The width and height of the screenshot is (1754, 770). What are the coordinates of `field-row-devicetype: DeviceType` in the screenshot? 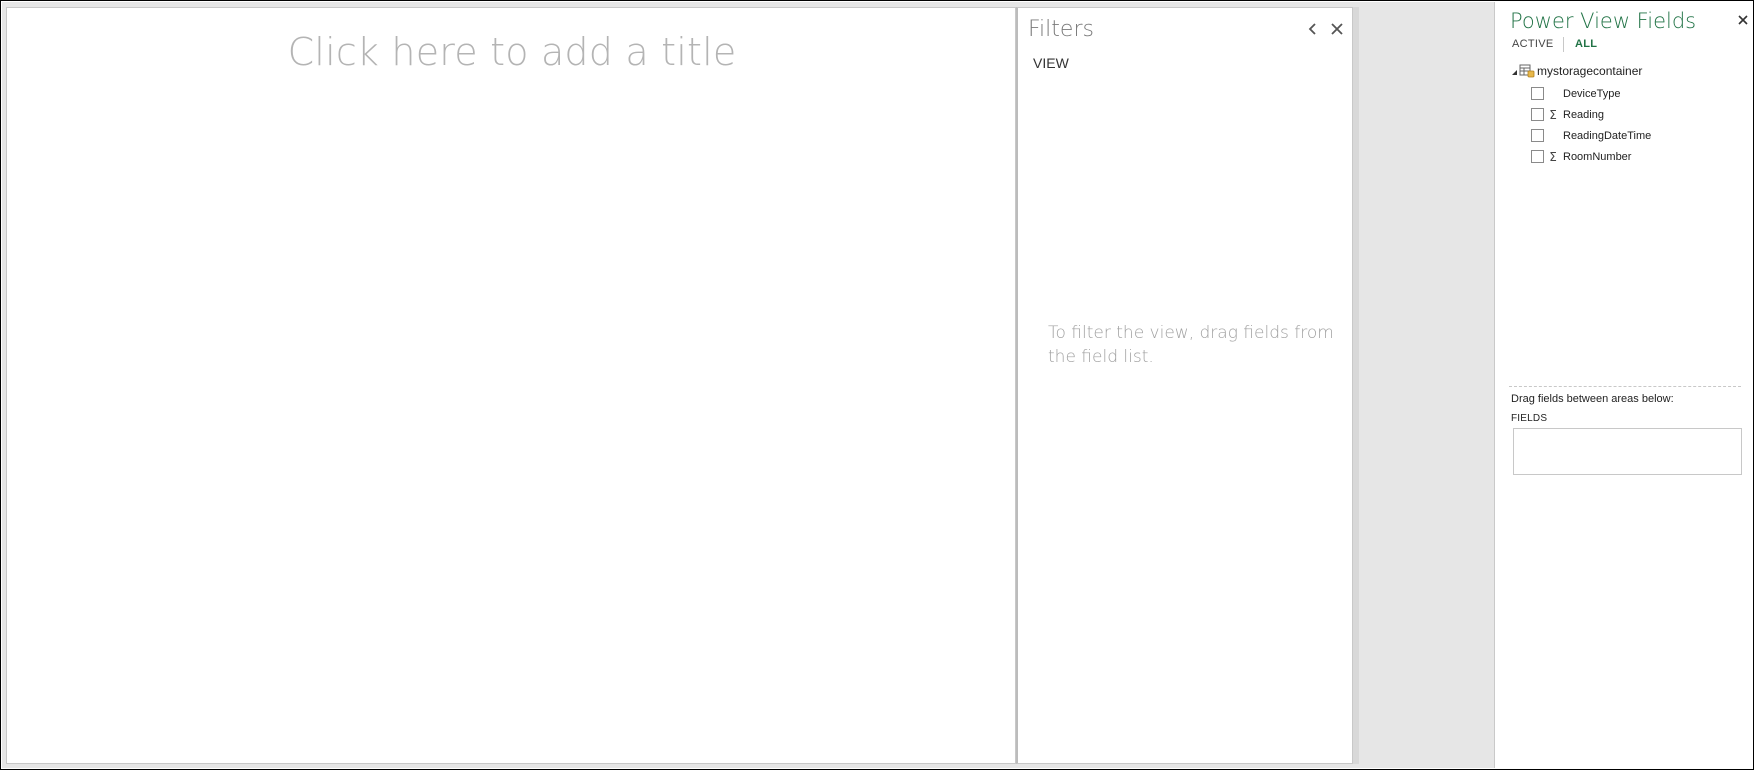 It's located at (1575, 93).